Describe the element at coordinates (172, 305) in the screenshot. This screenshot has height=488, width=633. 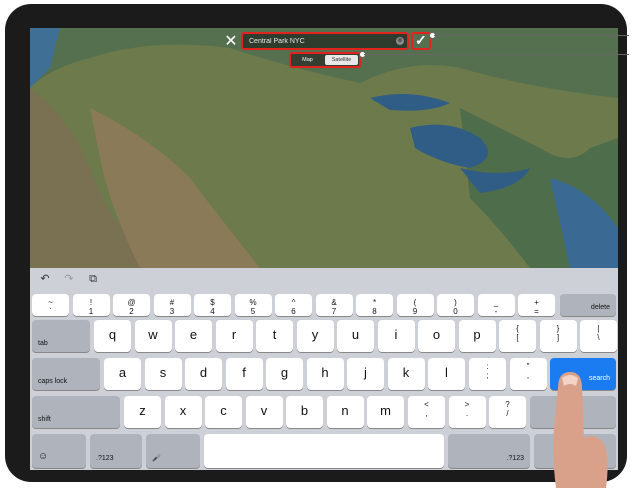
I see `number-key-3: #3` at that location.